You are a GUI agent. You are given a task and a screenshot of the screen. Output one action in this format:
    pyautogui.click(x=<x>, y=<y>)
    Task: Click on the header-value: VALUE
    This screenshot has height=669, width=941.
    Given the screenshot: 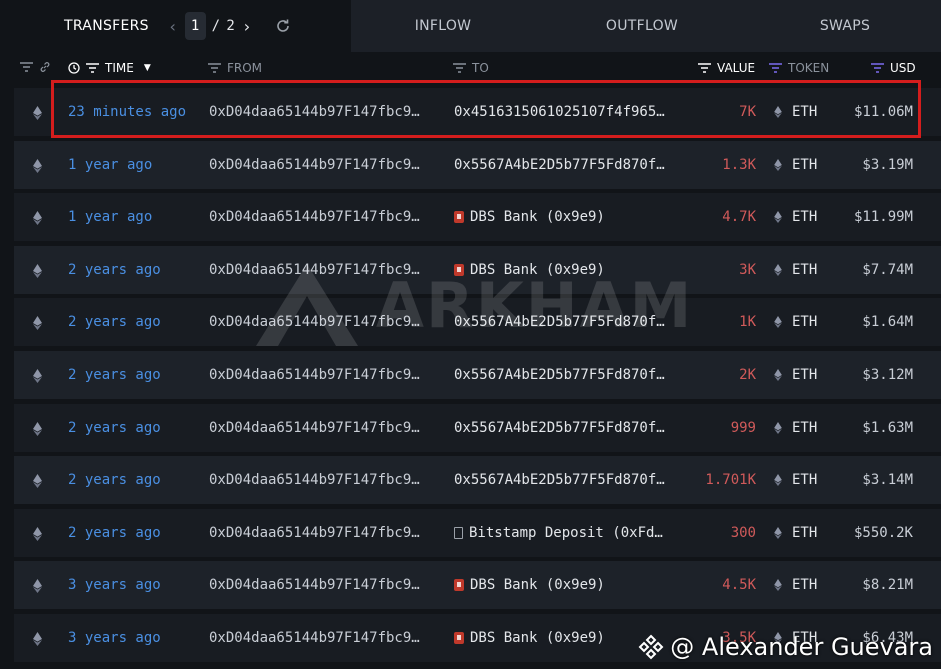 What is the action you would take?
    pyautogui.click(x=726, y=68)
    